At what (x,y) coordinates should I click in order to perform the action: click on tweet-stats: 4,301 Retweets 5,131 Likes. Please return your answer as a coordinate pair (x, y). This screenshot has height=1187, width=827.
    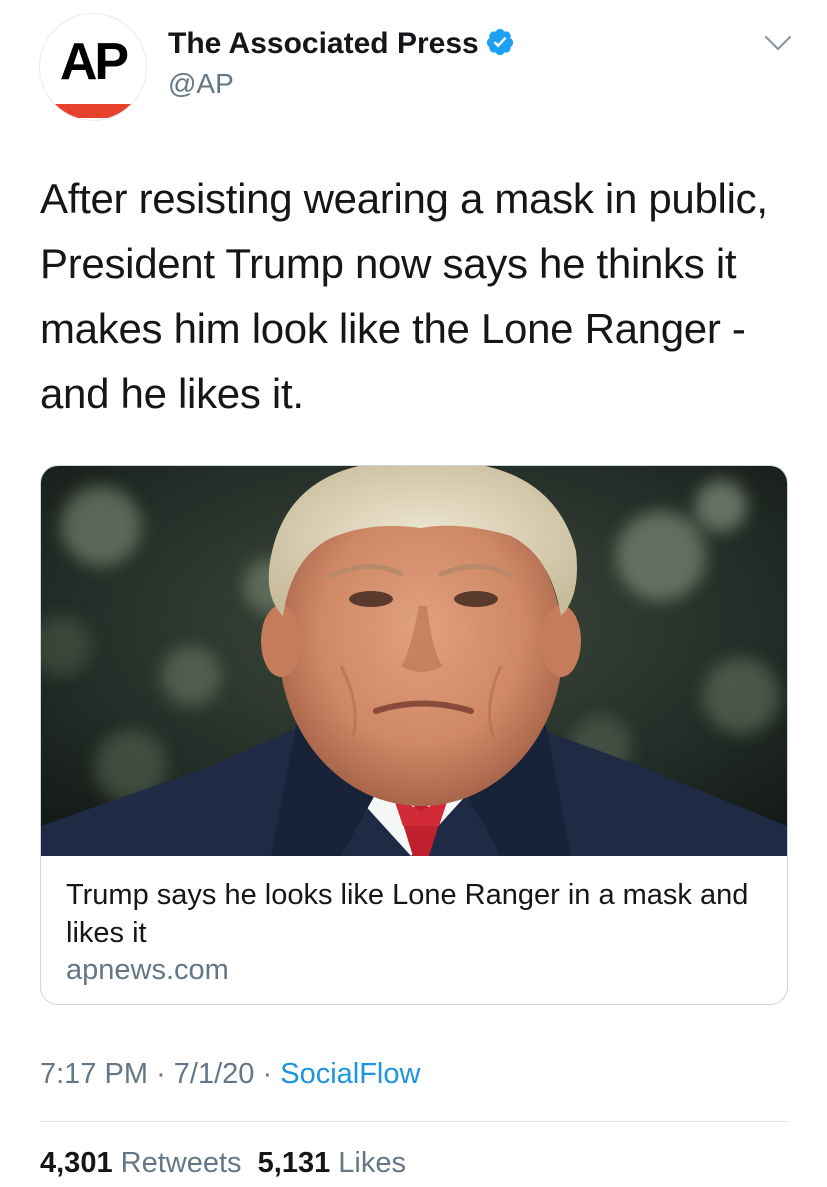
    Looking at the image, I should click on (223, 1163).